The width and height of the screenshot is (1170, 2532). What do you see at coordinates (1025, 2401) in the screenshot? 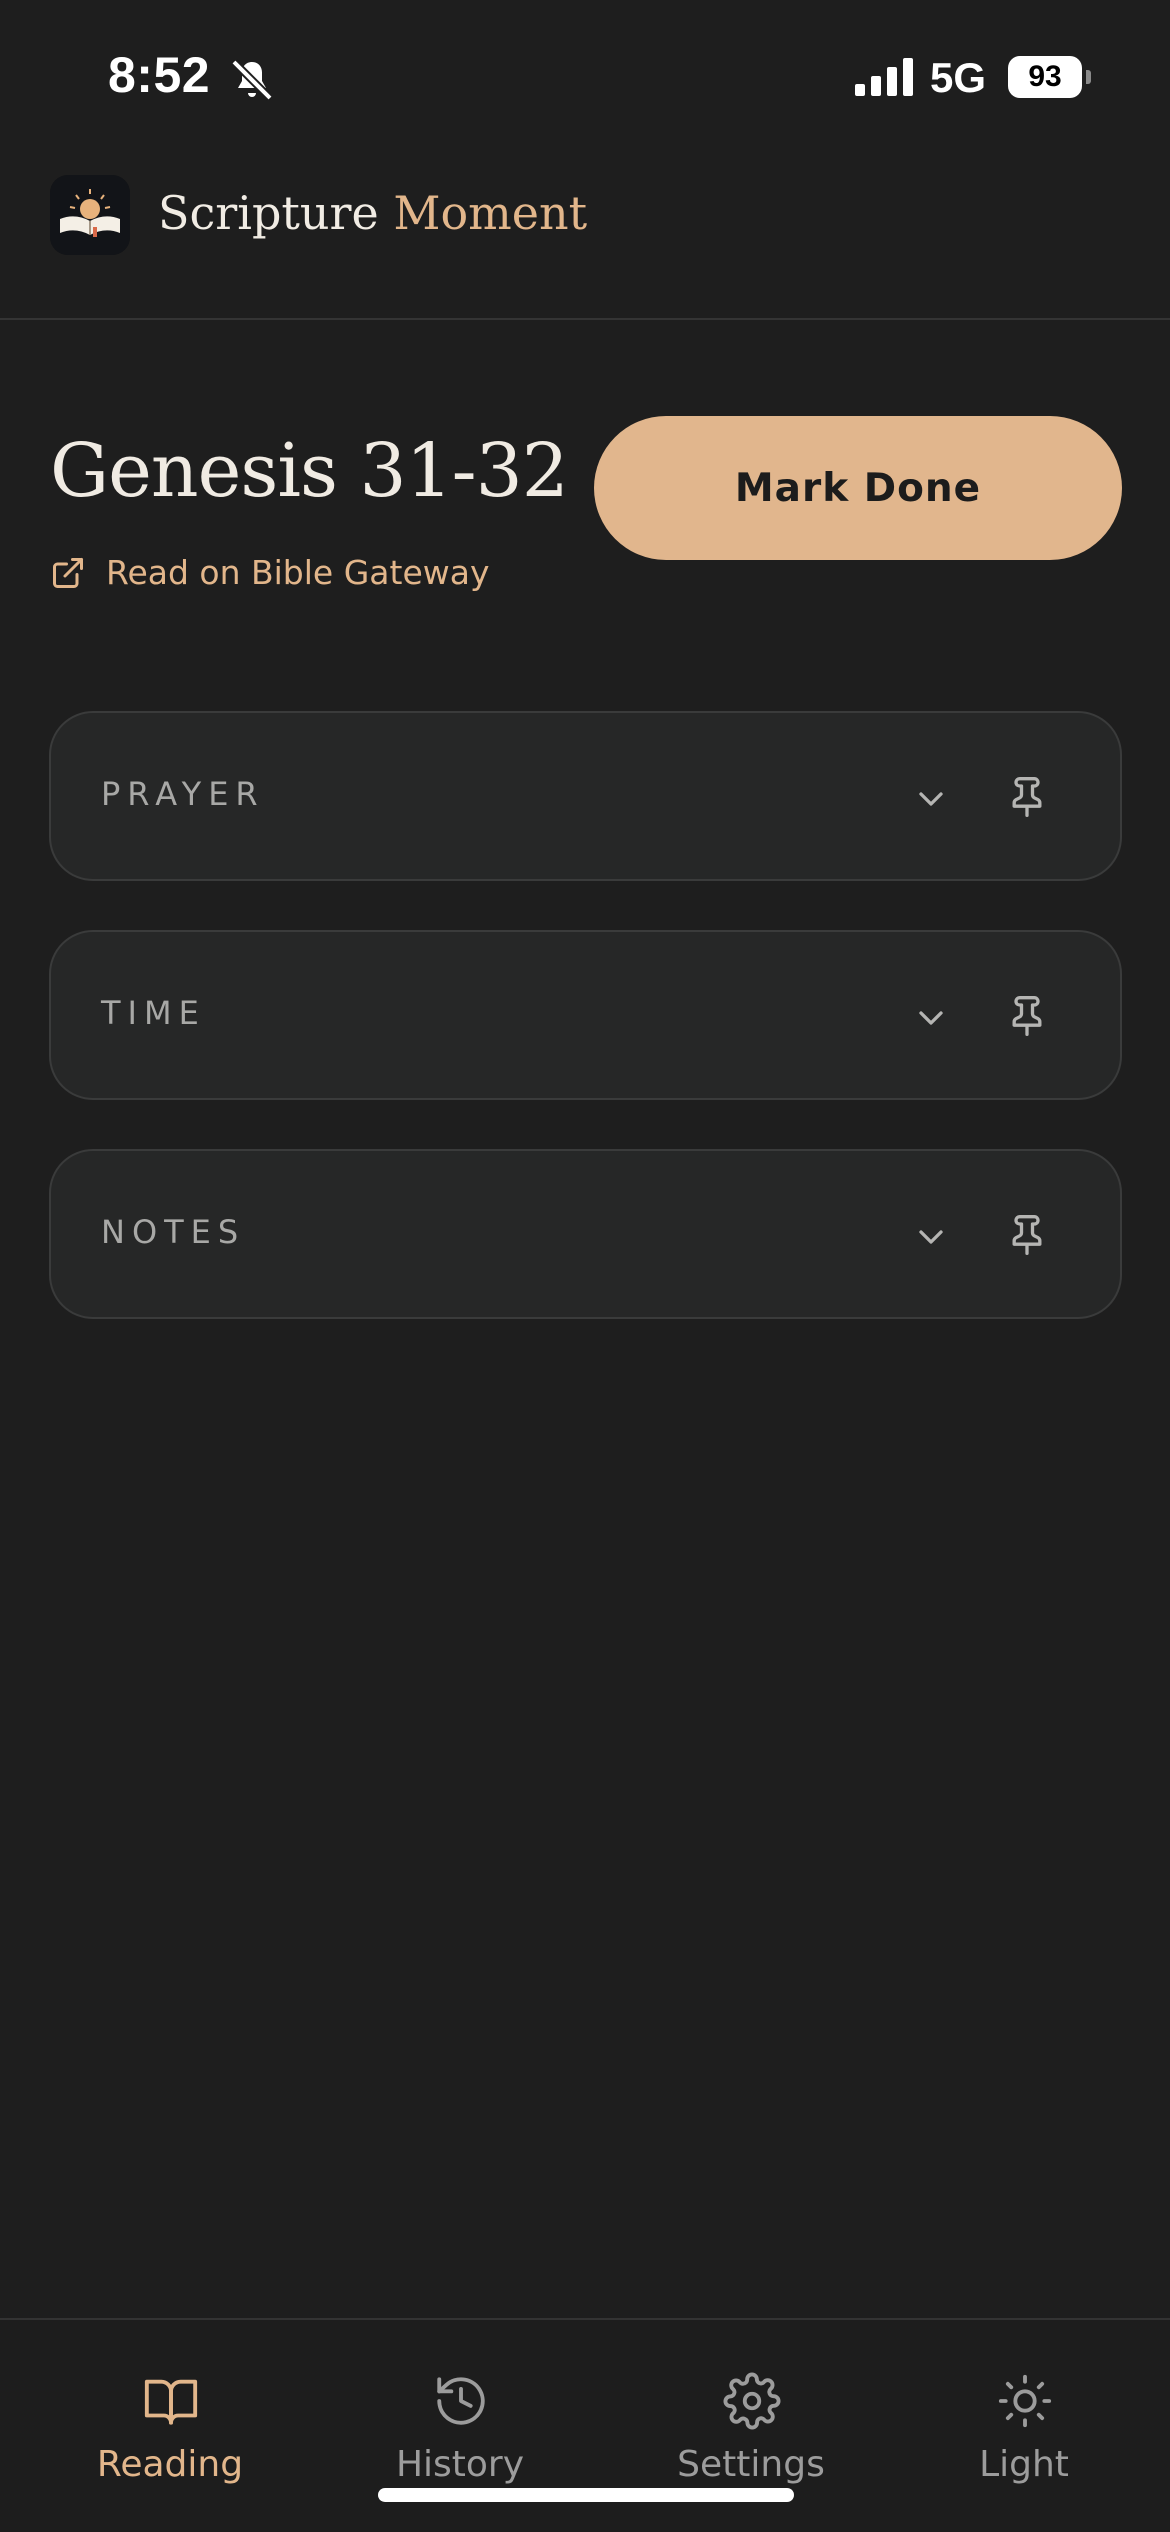
I see `sun-icon` at bounding box center [1025, 2401].